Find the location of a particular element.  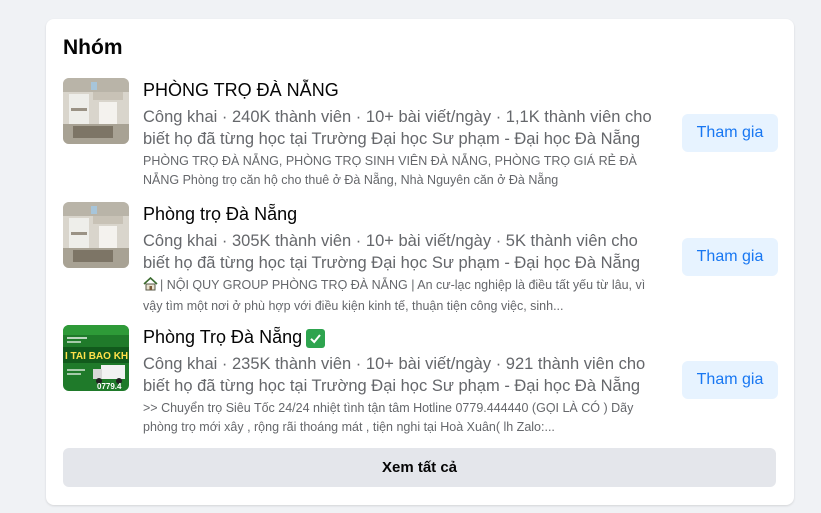

group-name: Phòng Trọ Đà Nẵng is located at coordinates (222, 337).